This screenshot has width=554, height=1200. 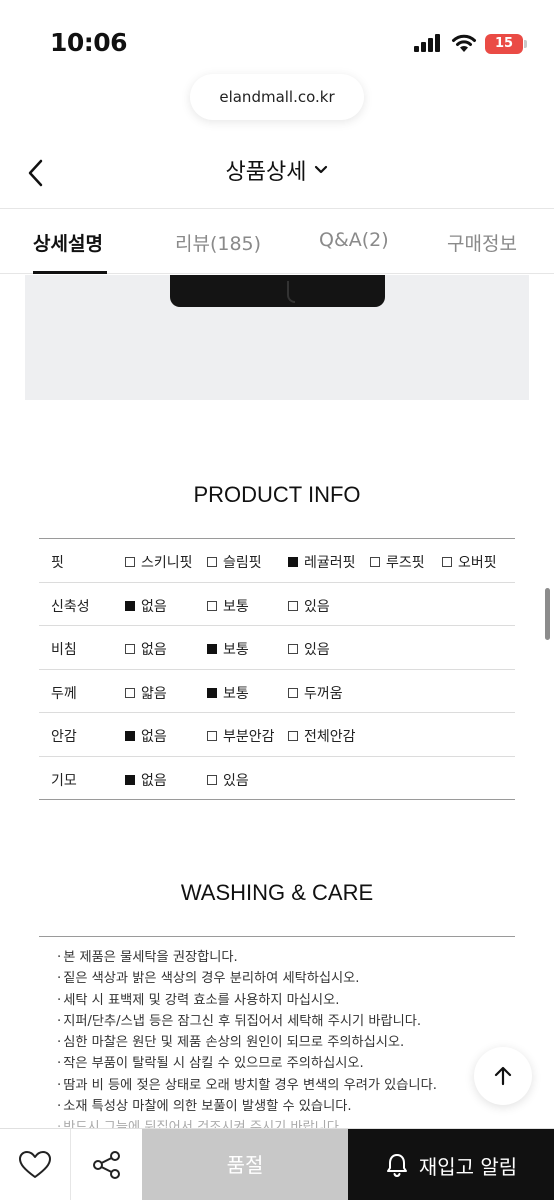 I want to click on washing-care-text: 땀과 비 등에 젖은 상태로 오래 방치할 경우 변색의 우려가 있습니다., so click(x=250, y=1085).